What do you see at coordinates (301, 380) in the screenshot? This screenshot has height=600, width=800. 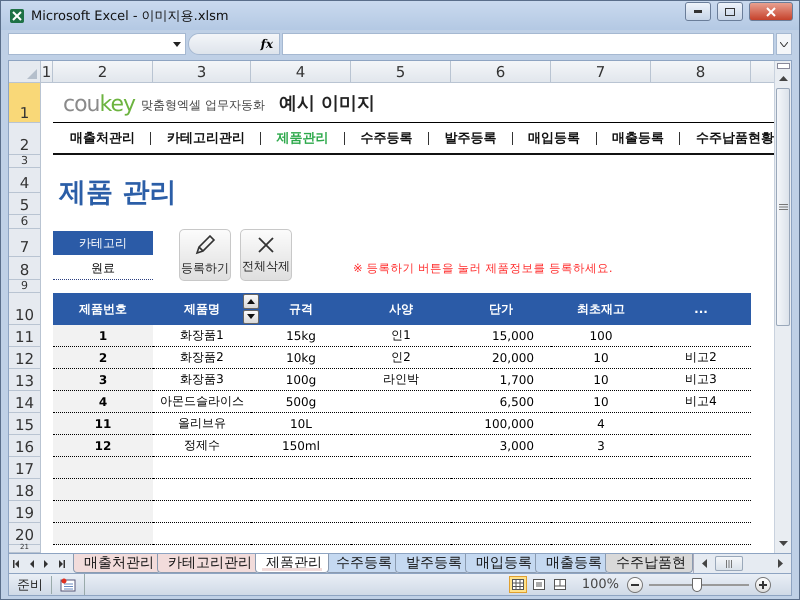 I see `table-cell: 100g` at bounding box center [301, 380].